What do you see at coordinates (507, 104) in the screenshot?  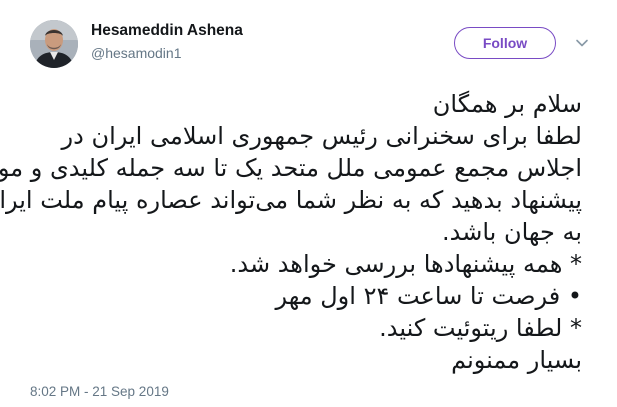 I see `tweet-text-line: سلام بر همگان` at bounding box center [507, 104].